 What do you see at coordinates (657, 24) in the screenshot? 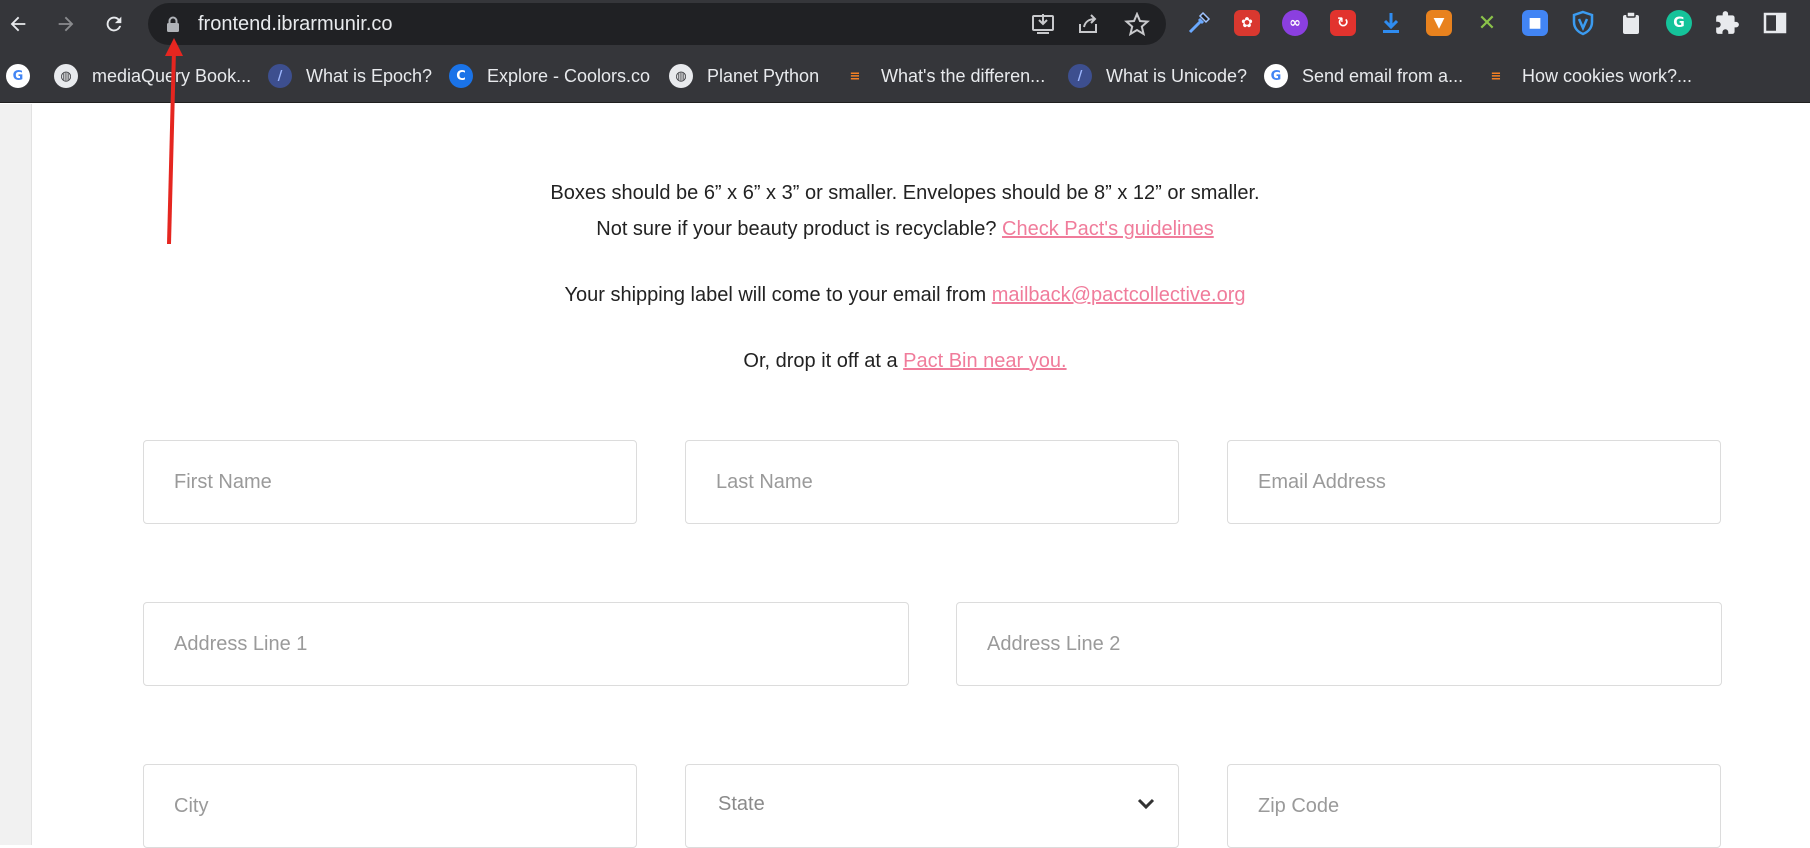
I see `address-bar: frontend.ibrarmunir.co` at bounding box center [657, 24].